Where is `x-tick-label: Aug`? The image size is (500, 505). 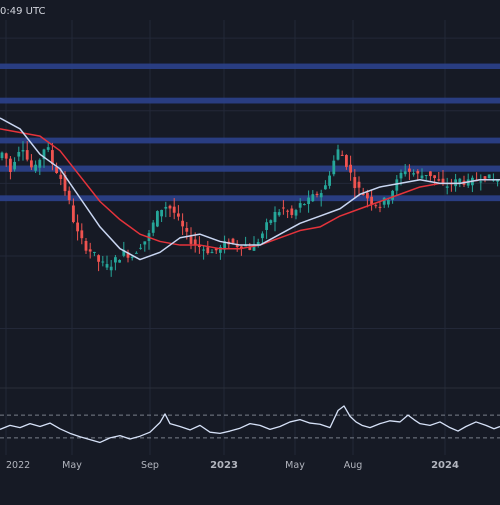 x-tick-label: Aug is located at coordinates (353, 465).